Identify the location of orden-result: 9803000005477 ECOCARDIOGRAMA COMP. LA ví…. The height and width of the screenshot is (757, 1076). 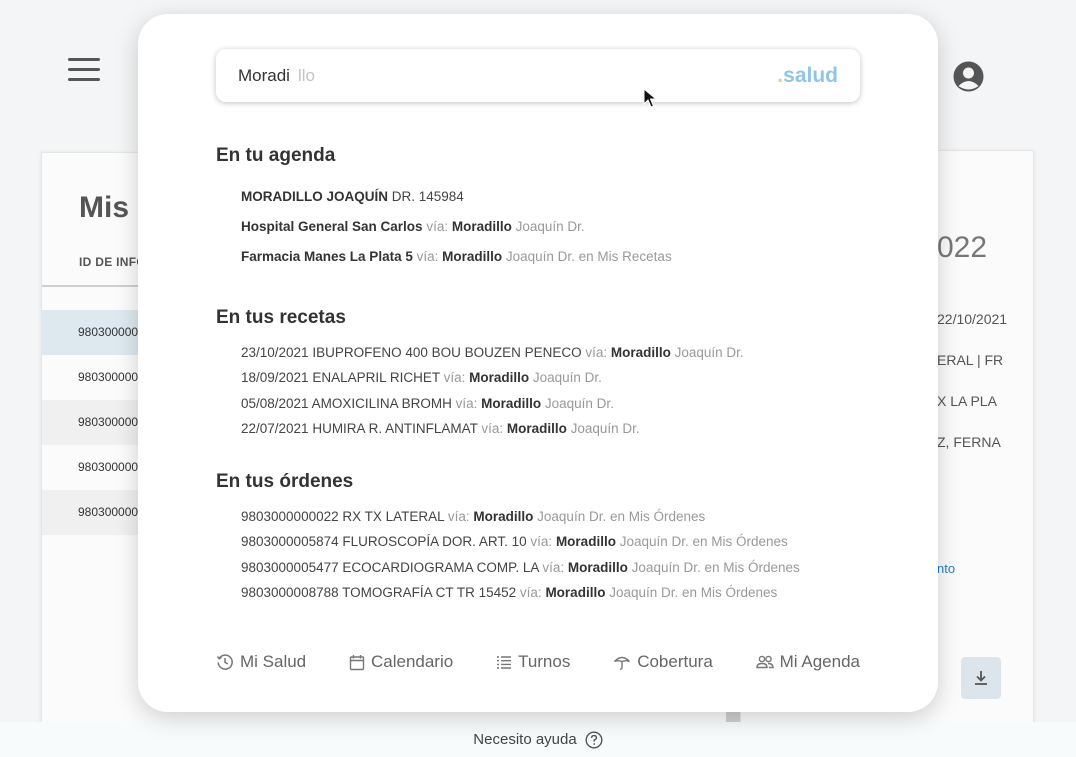
(520, 567).